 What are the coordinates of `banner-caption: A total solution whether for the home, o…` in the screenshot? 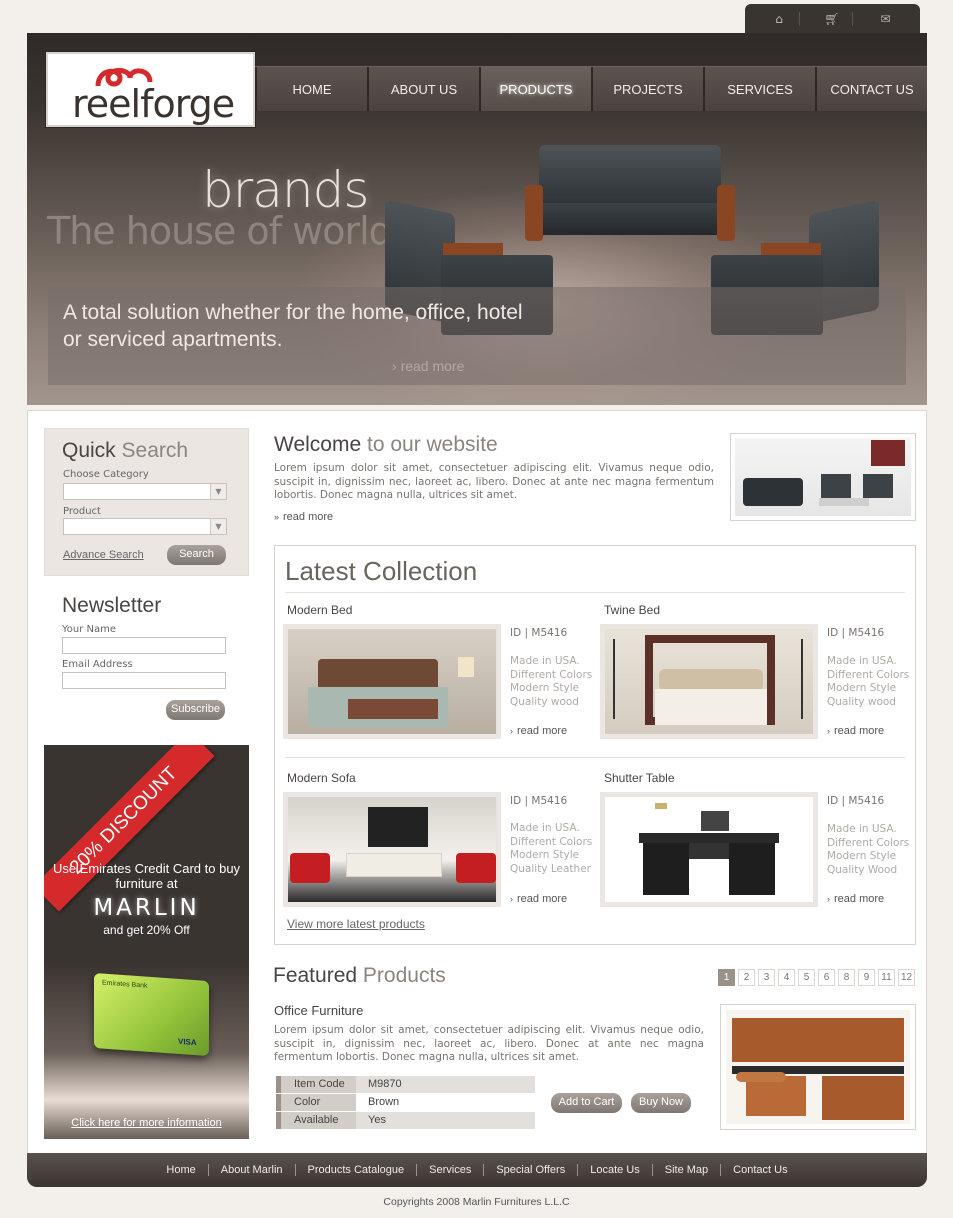 It's located at (293, 326).